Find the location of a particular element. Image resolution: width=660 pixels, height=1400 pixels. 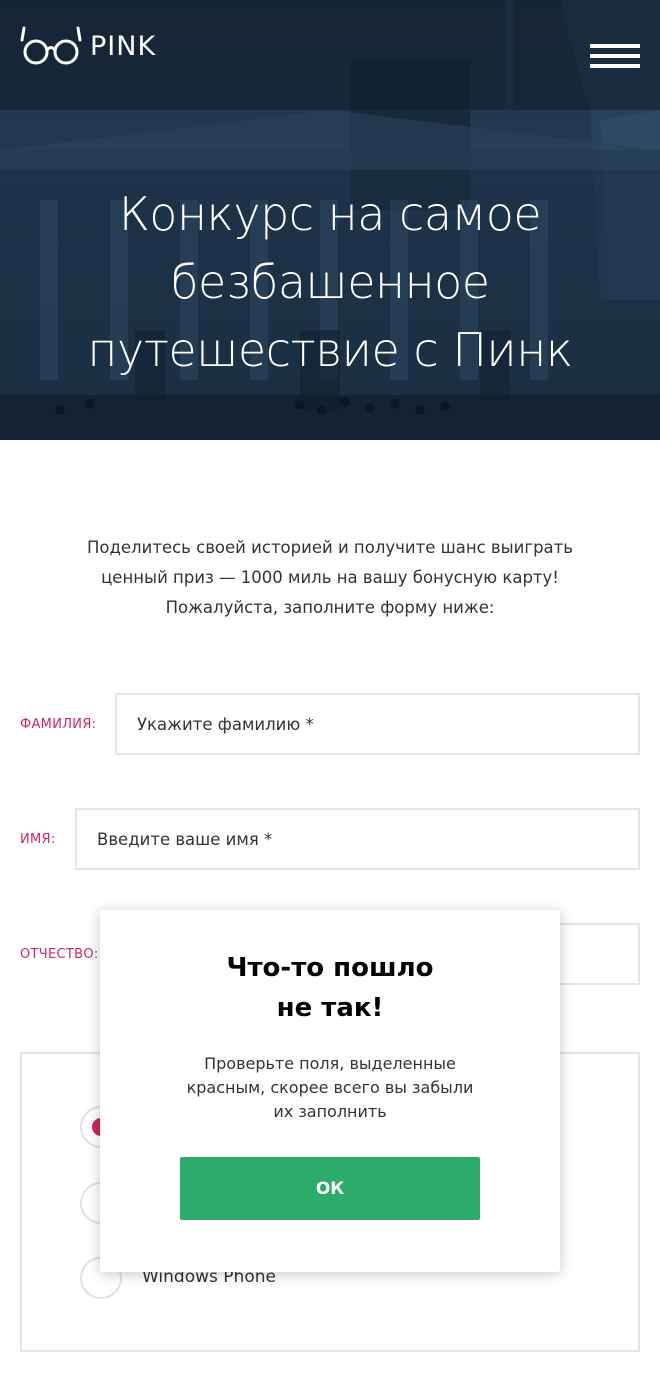

logo-text: PINK is located at coordinates (123, 46).